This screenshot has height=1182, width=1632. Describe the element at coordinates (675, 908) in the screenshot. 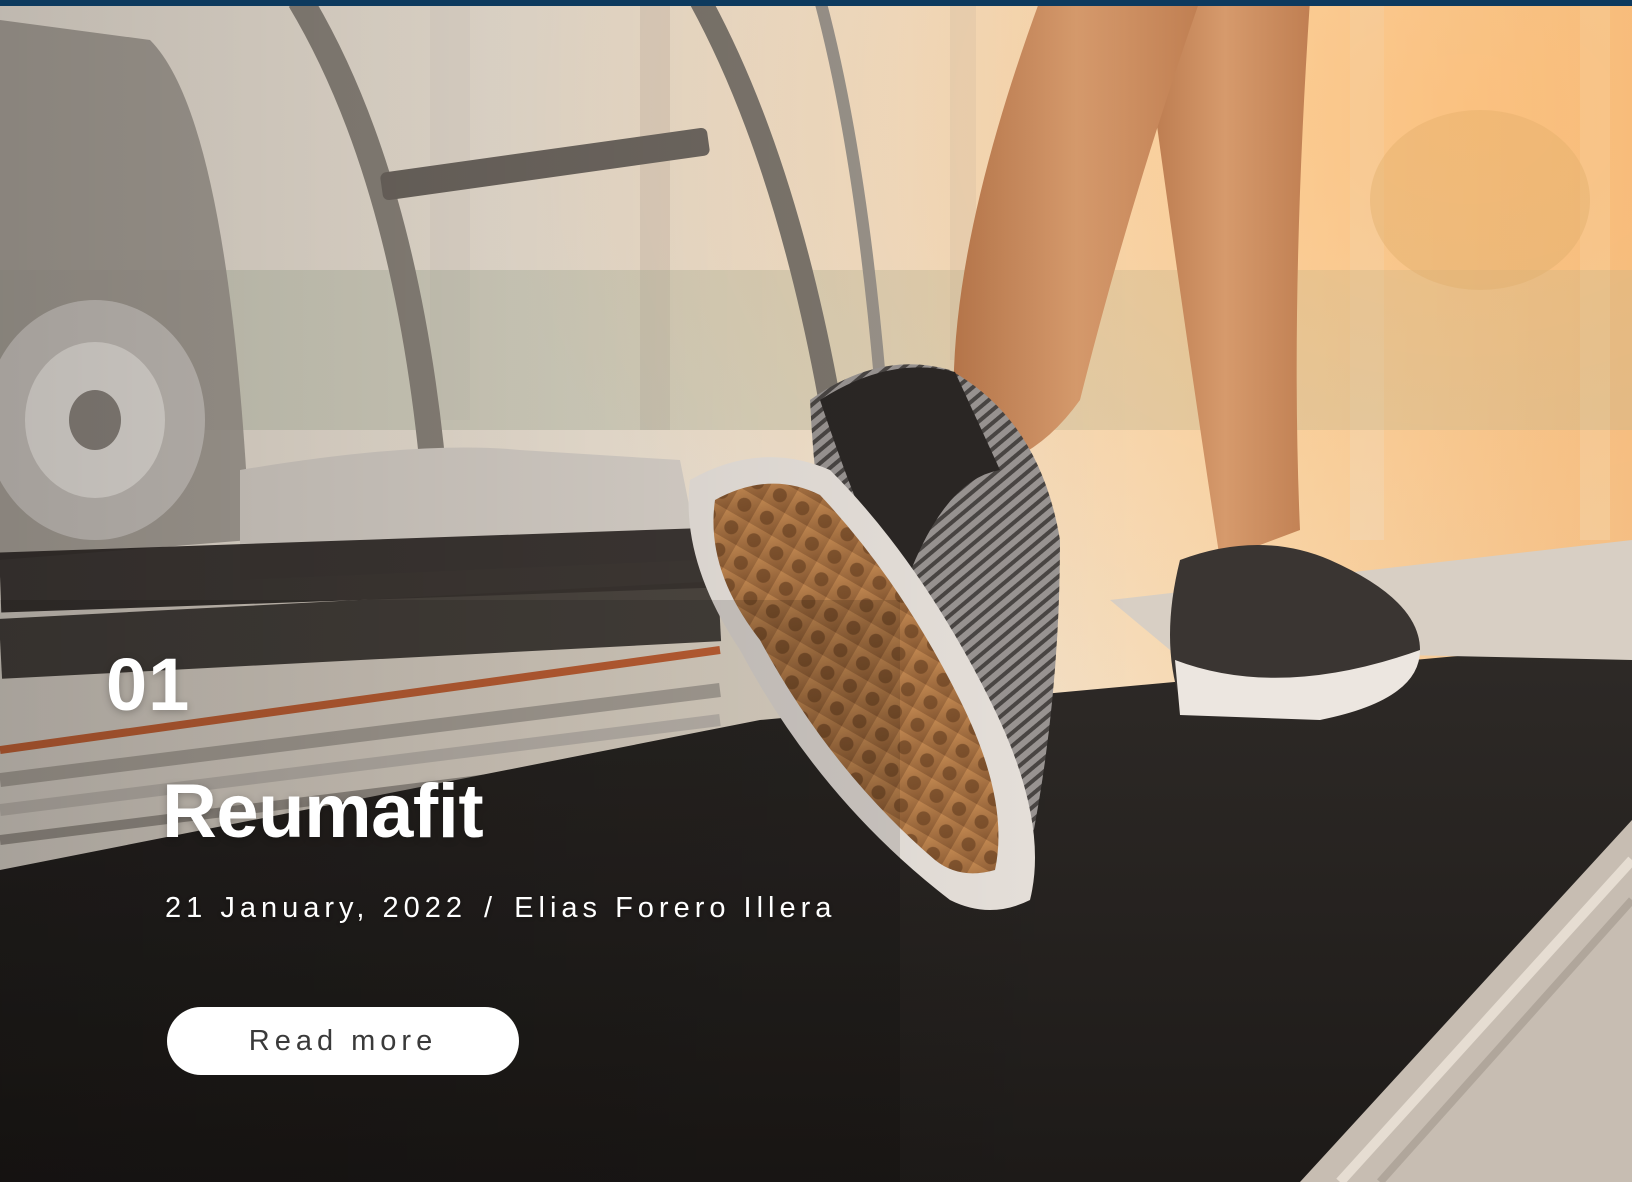

I see `post-author: Elias Forero Illera` at that location.